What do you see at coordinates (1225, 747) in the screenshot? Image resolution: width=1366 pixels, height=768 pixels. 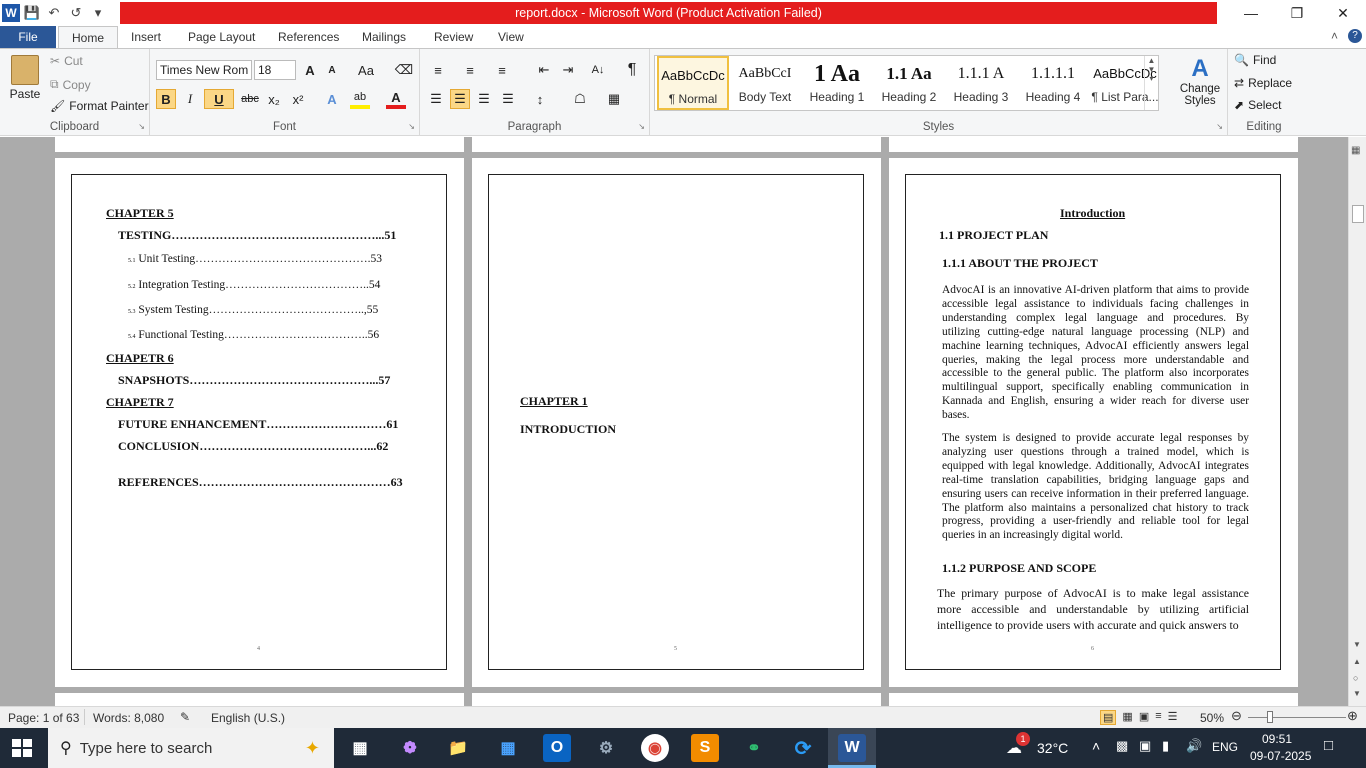 I see `input-language: ENG` at bounding box center [1225, 747].